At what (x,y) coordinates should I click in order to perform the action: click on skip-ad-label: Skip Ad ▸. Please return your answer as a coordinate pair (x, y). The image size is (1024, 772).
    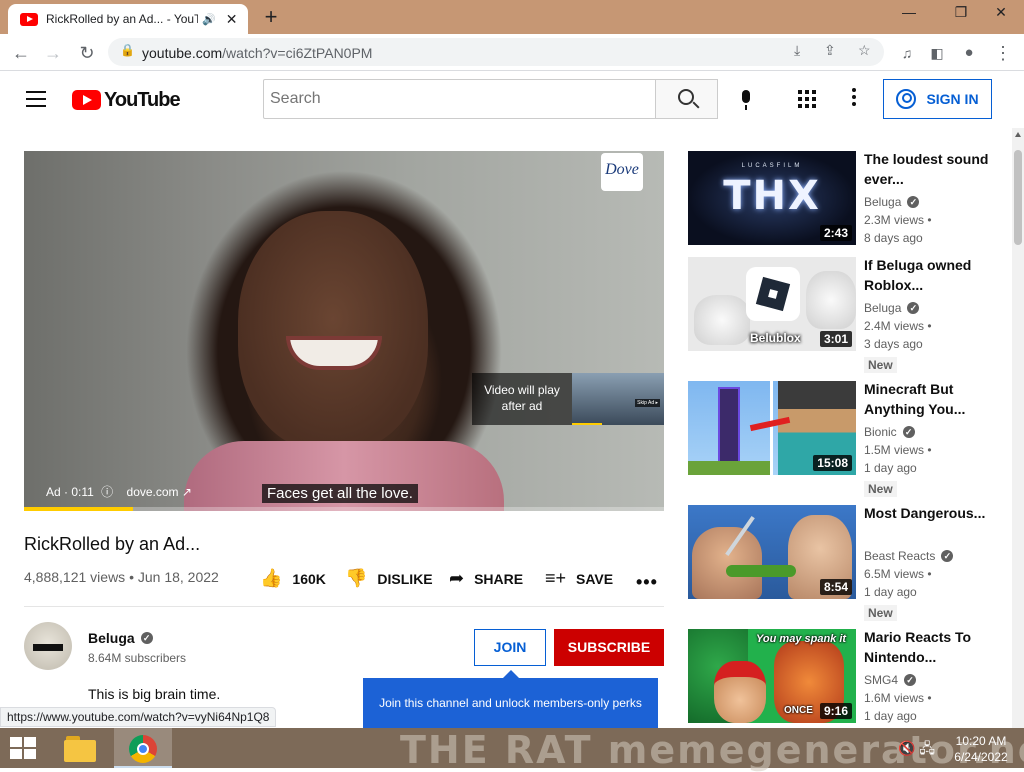
    Looking at the image, I should click on (647, 403).